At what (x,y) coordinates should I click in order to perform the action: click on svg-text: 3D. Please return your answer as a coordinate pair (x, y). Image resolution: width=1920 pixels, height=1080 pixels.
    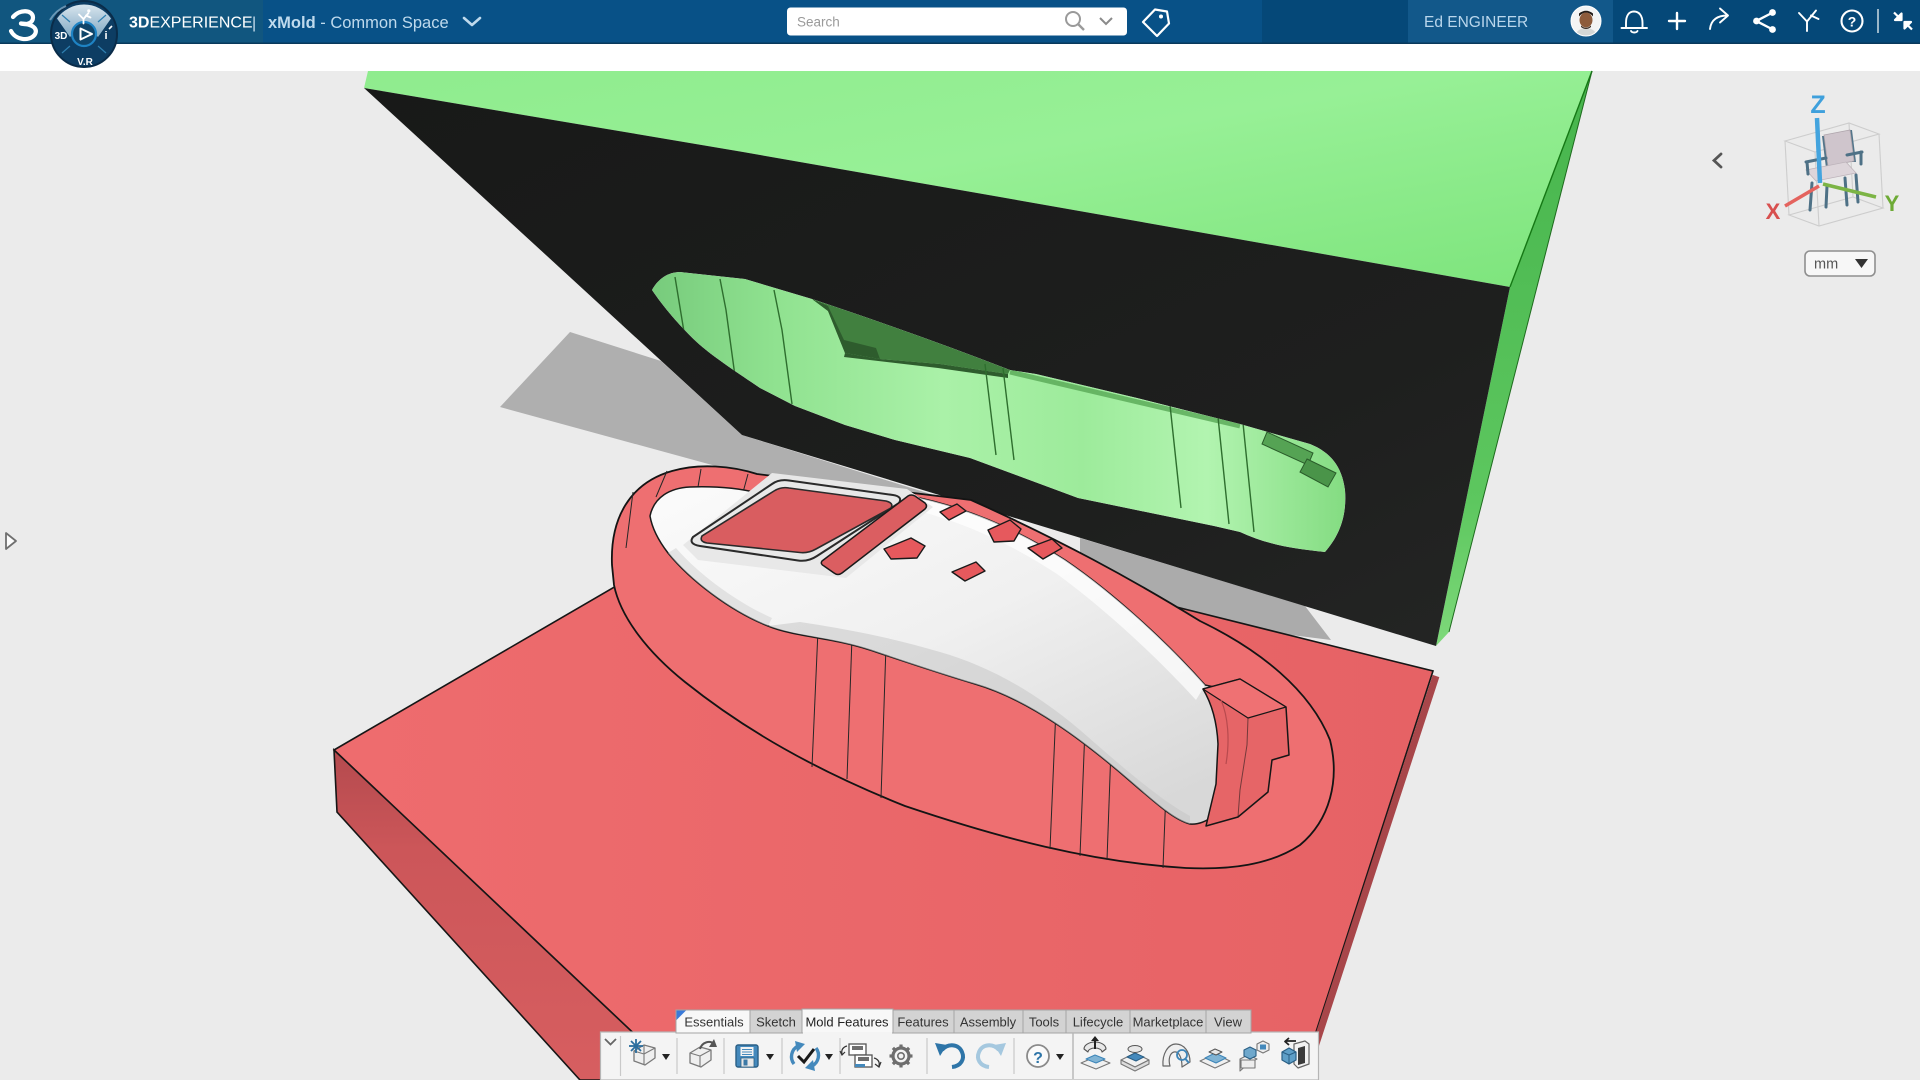
    Looking at the image, I should click on (61, 36).